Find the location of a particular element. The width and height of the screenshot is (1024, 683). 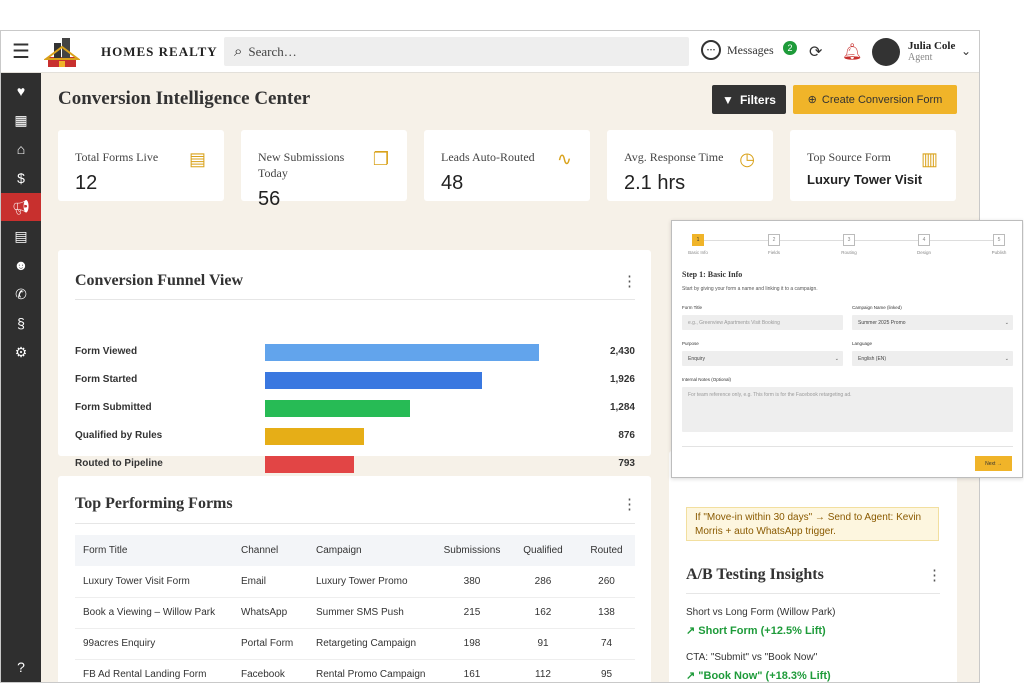

language-label: Language is located at coordinates (862, 343).